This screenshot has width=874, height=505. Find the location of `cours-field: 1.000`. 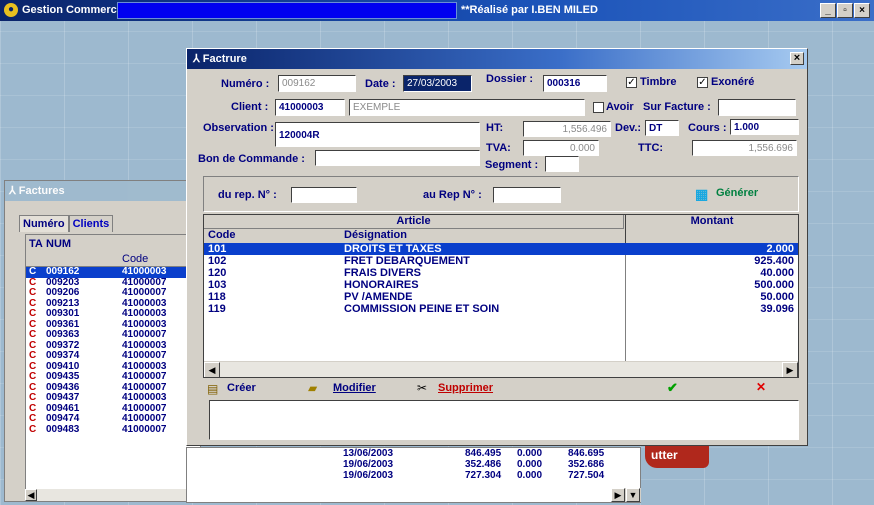

cours-field: 1.000 is located at coordinates (764, 127).